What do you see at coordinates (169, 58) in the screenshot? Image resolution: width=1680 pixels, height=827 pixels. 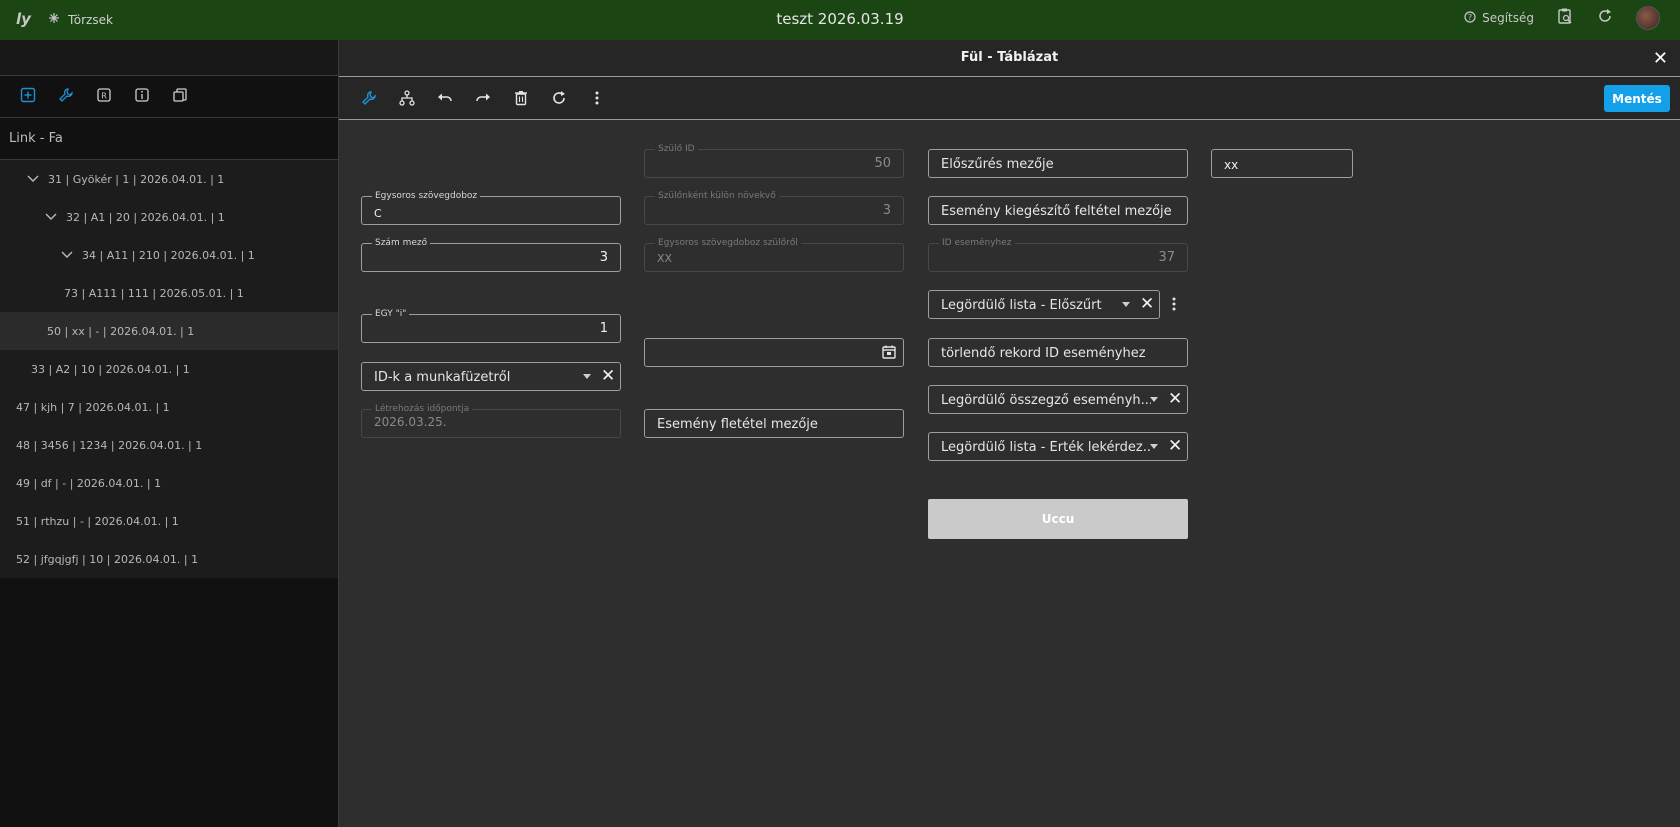 I see `sidebar-header` at bounding box center [169, 58].